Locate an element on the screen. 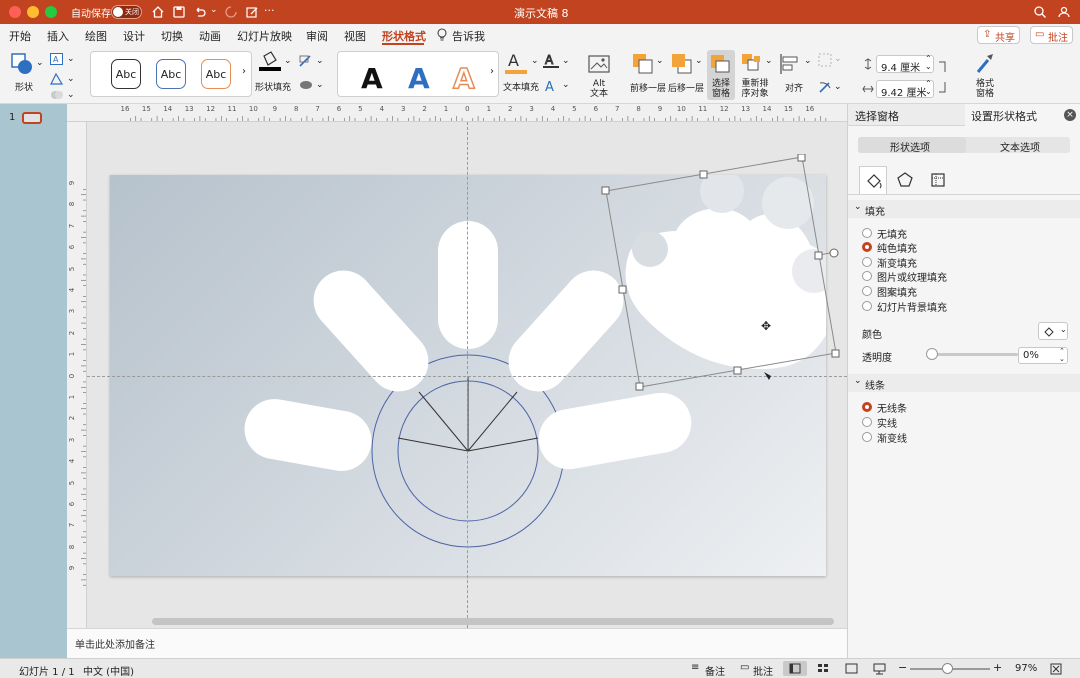 The width and height of the screenshot is (1080, 678). wordart-gallery: A A A is located at coordinates (418, 74).